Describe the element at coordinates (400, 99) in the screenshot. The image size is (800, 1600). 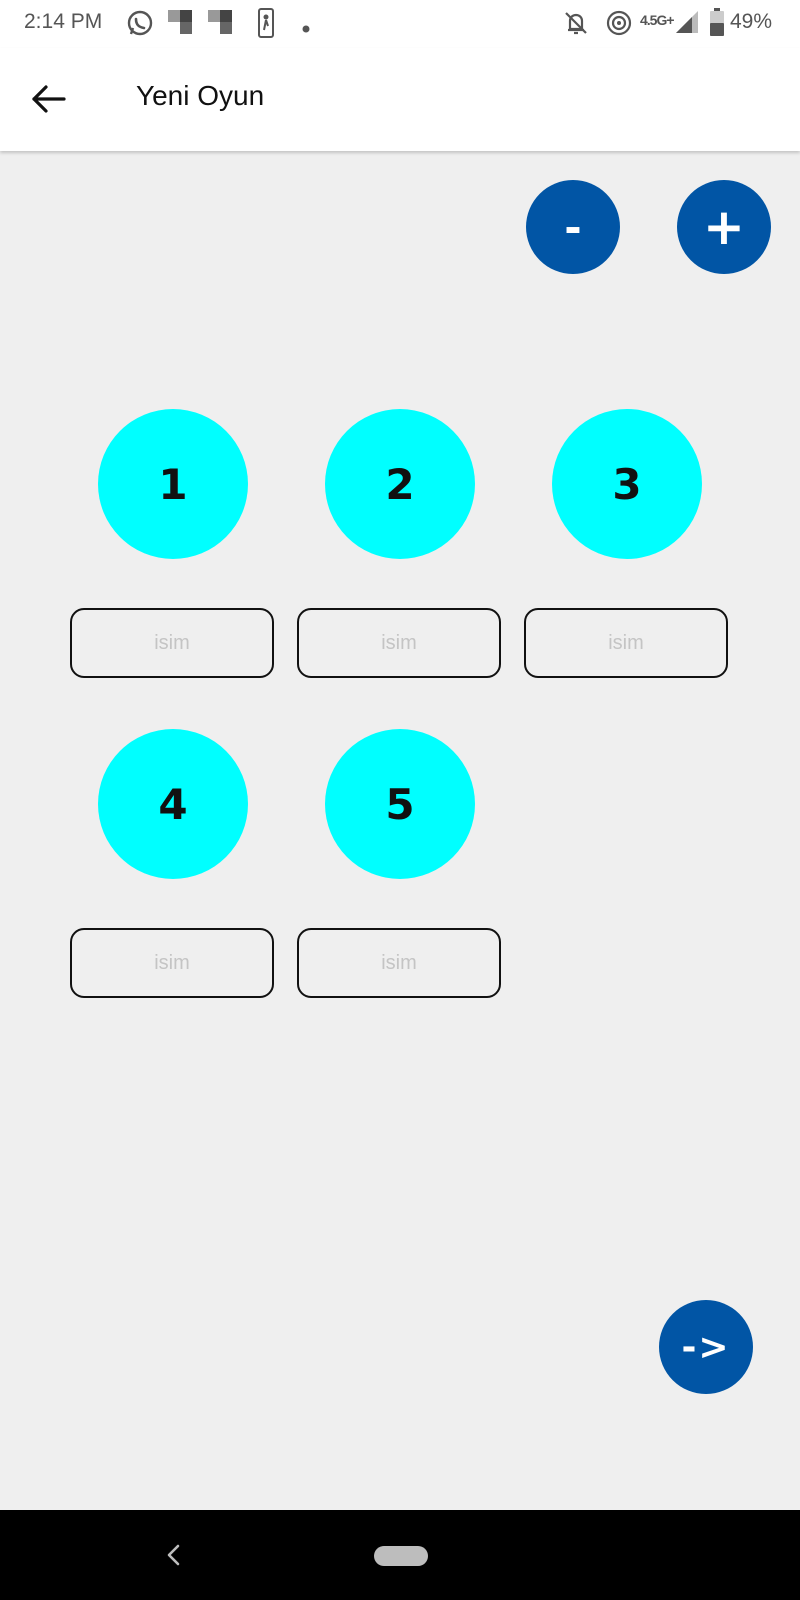
I see `app-bar: Yeni Oyun` at that location.